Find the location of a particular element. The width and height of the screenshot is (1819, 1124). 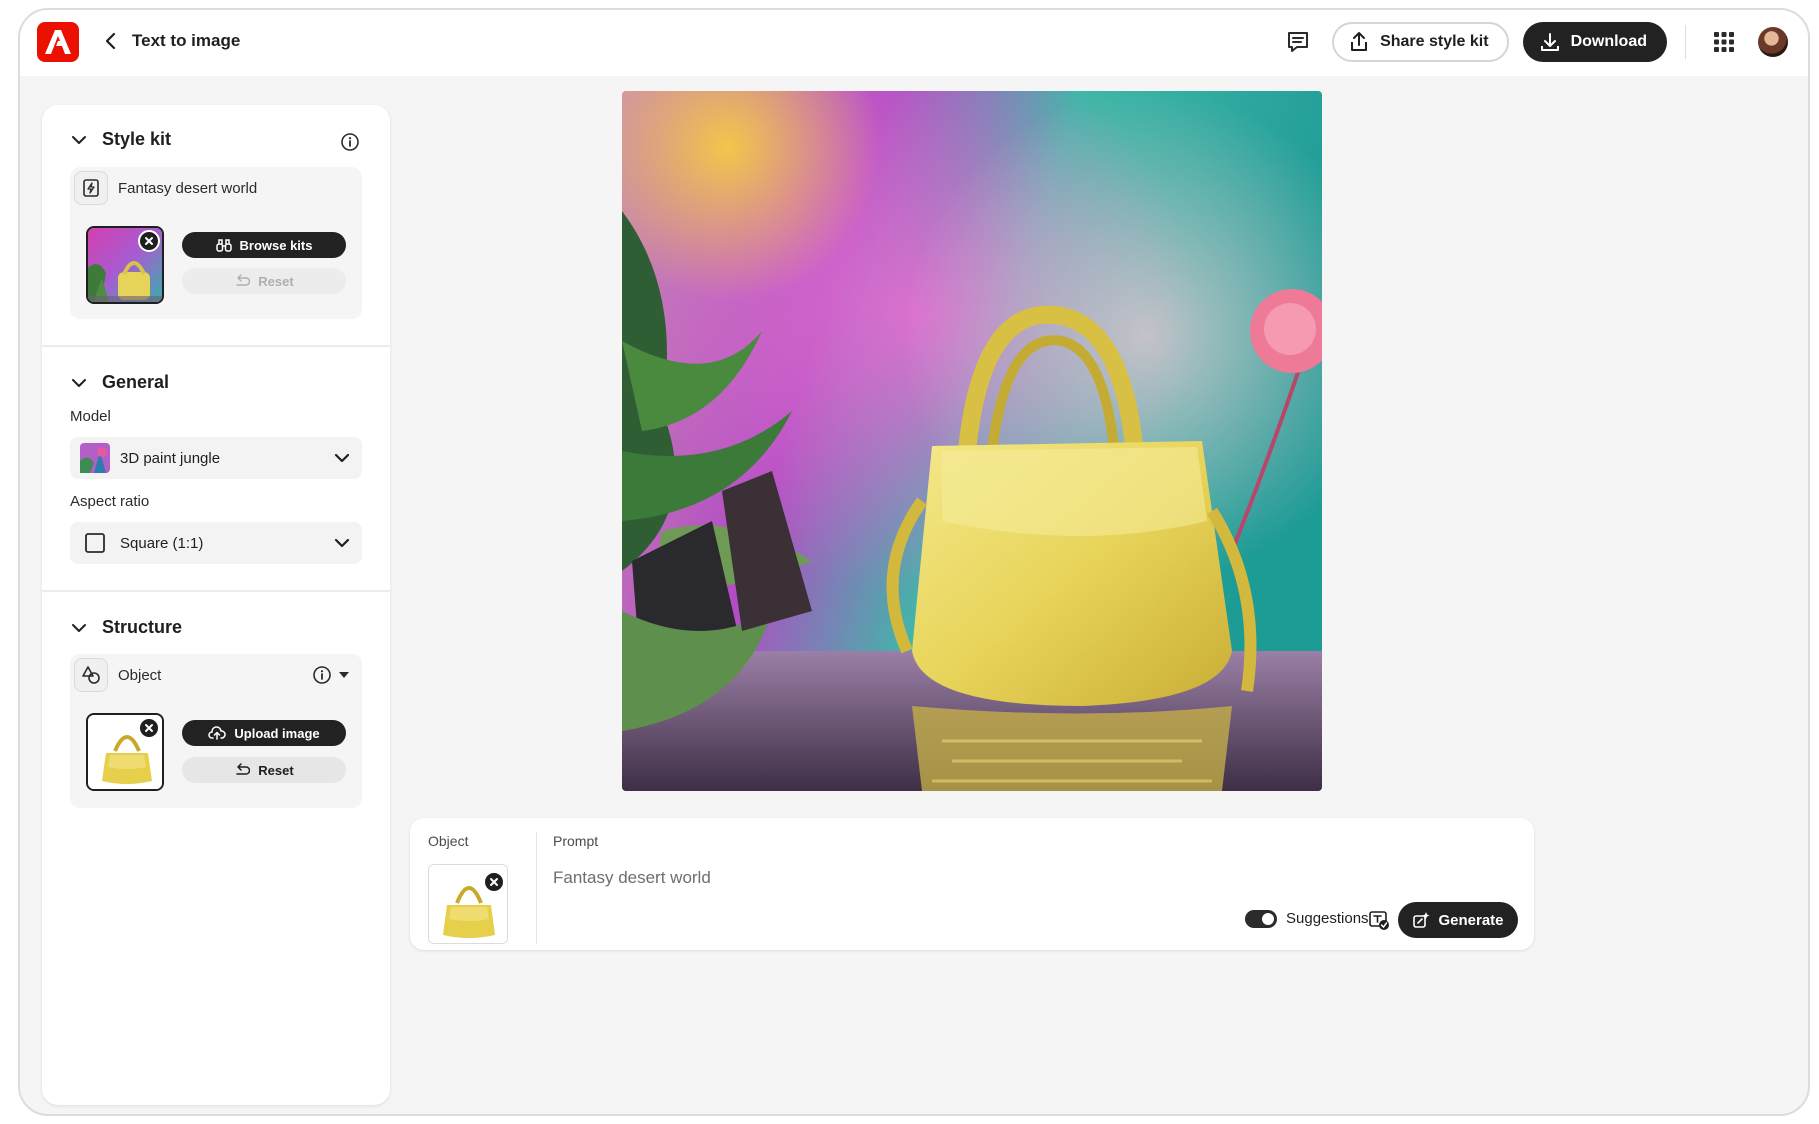

upload-image-label: Upload image is located at coordinates (277, 733).